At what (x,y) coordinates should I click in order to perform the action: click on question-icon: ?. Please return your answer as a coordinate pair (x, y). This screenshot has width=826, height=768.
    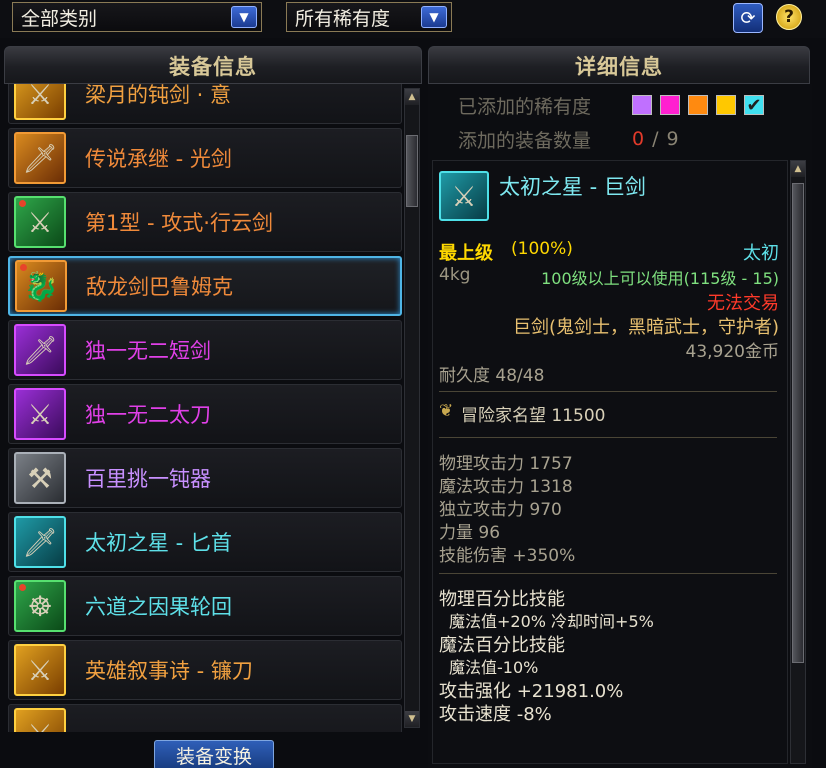
    Looking at the image, I should click on (789, 17).